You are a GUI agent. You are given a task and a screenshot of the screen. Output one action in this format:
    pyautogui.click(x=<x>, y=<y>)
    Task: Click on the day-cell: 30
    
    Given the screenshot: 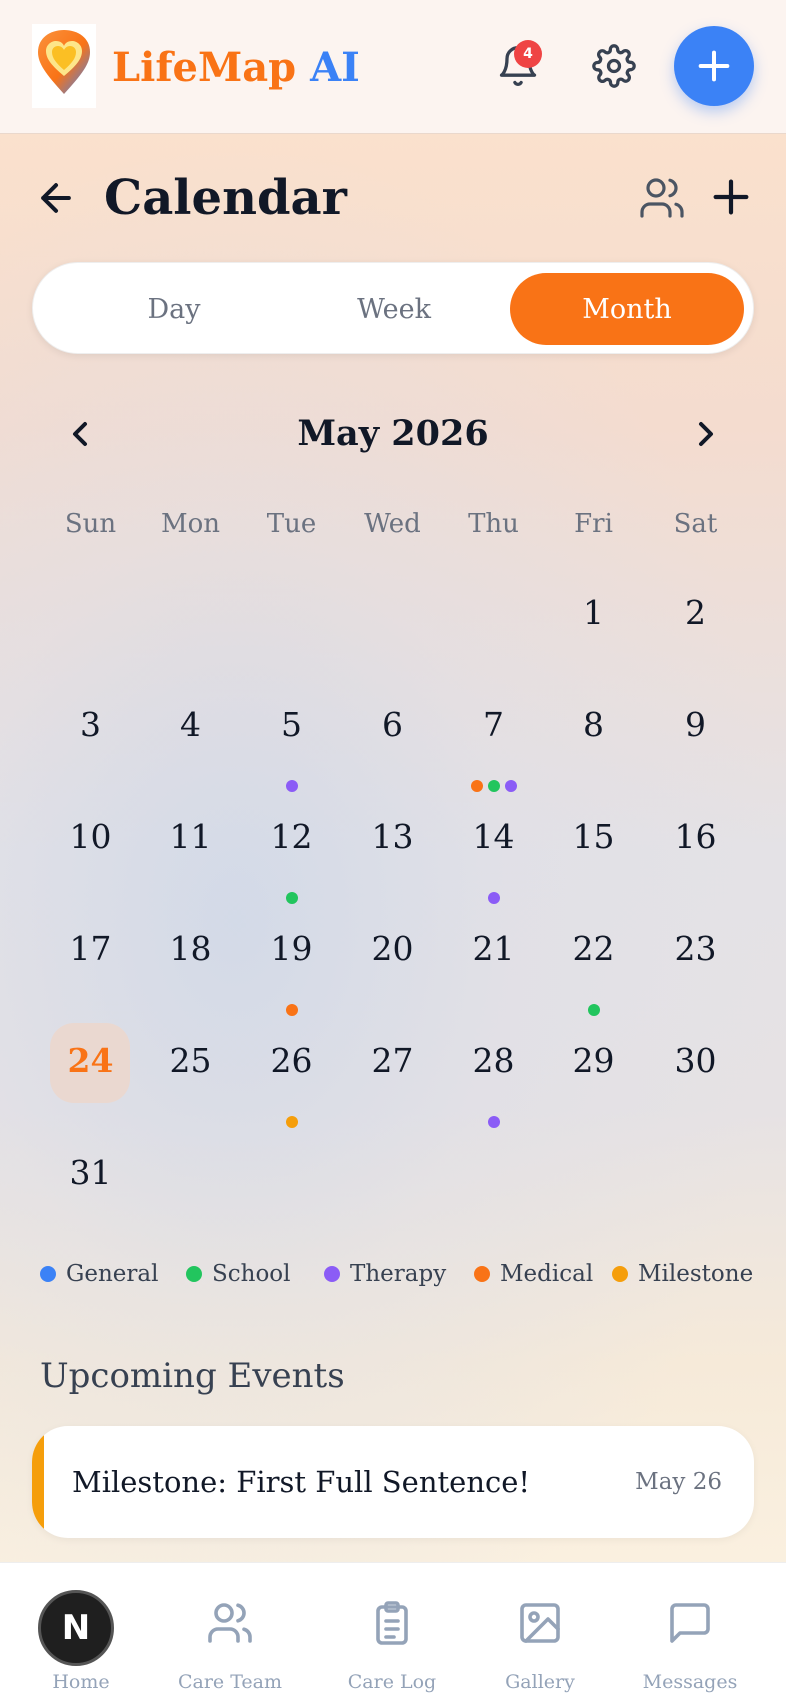 What is the action you would take?
    pyautogui.click(x=695, y=1061)
    